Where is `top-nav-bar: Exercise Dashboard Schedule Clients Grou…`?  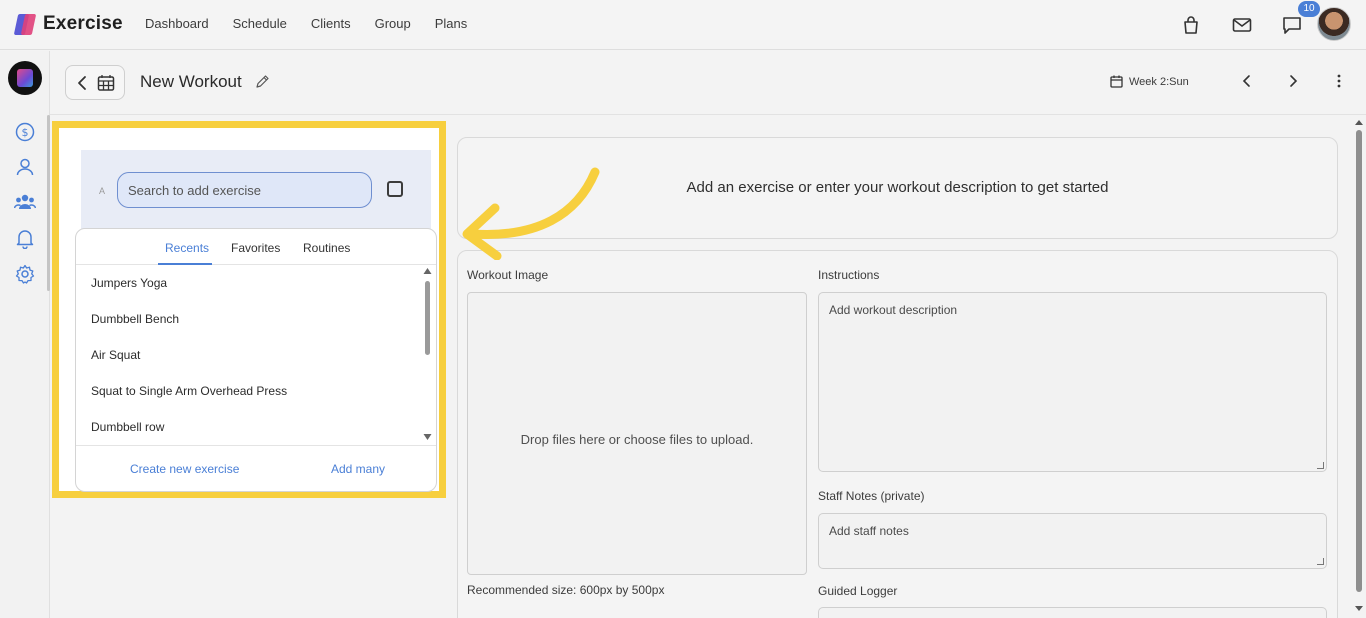
top-nav-bar: Exercise Dashboard Schedule Clients Grou… is located at coordinates (683, 25).